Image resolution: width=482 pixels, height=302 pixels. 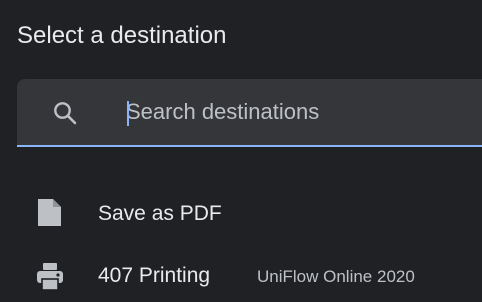 I want to click on pdf-file-icon, so click(x=49, y=212).